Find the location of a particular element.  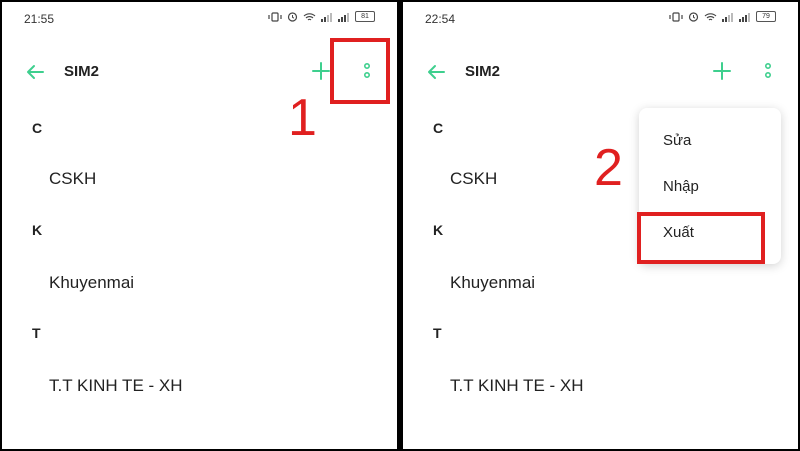

battery-icon: 81 is located at coordinates (365, 16).